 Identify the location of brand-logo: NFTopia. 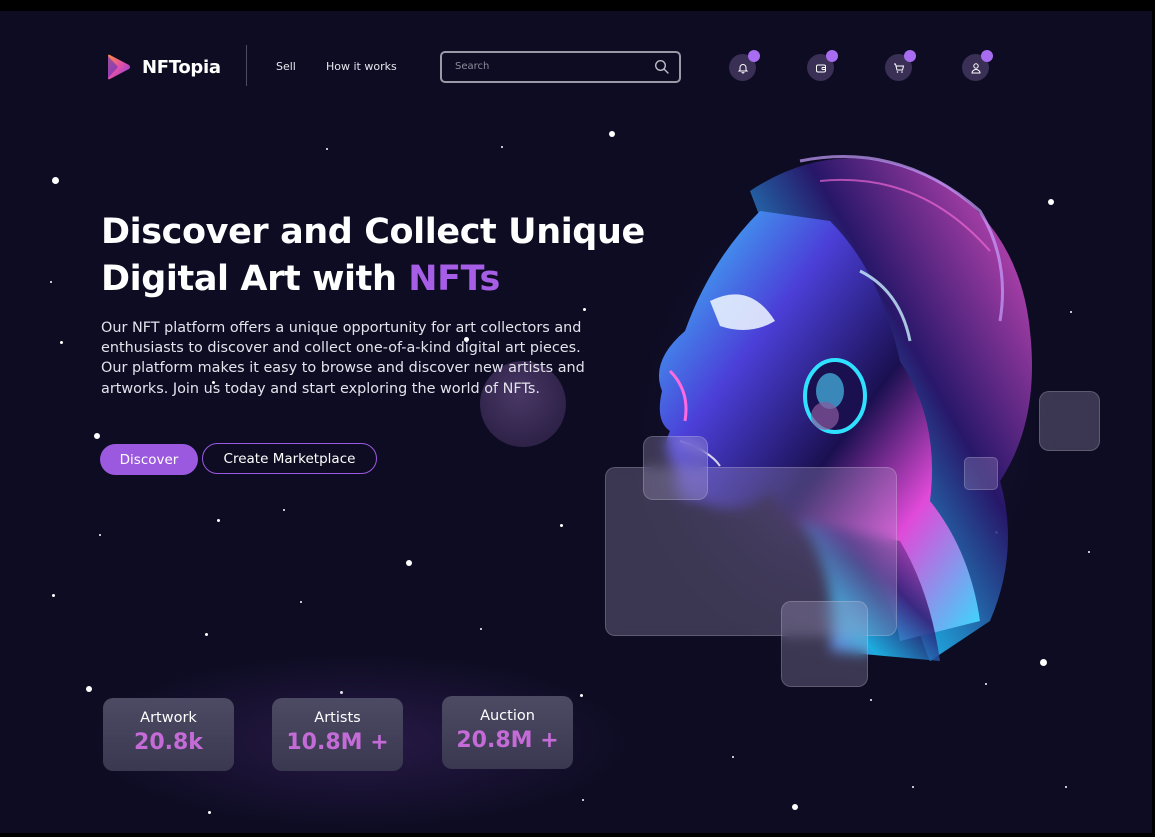
(162, 67).